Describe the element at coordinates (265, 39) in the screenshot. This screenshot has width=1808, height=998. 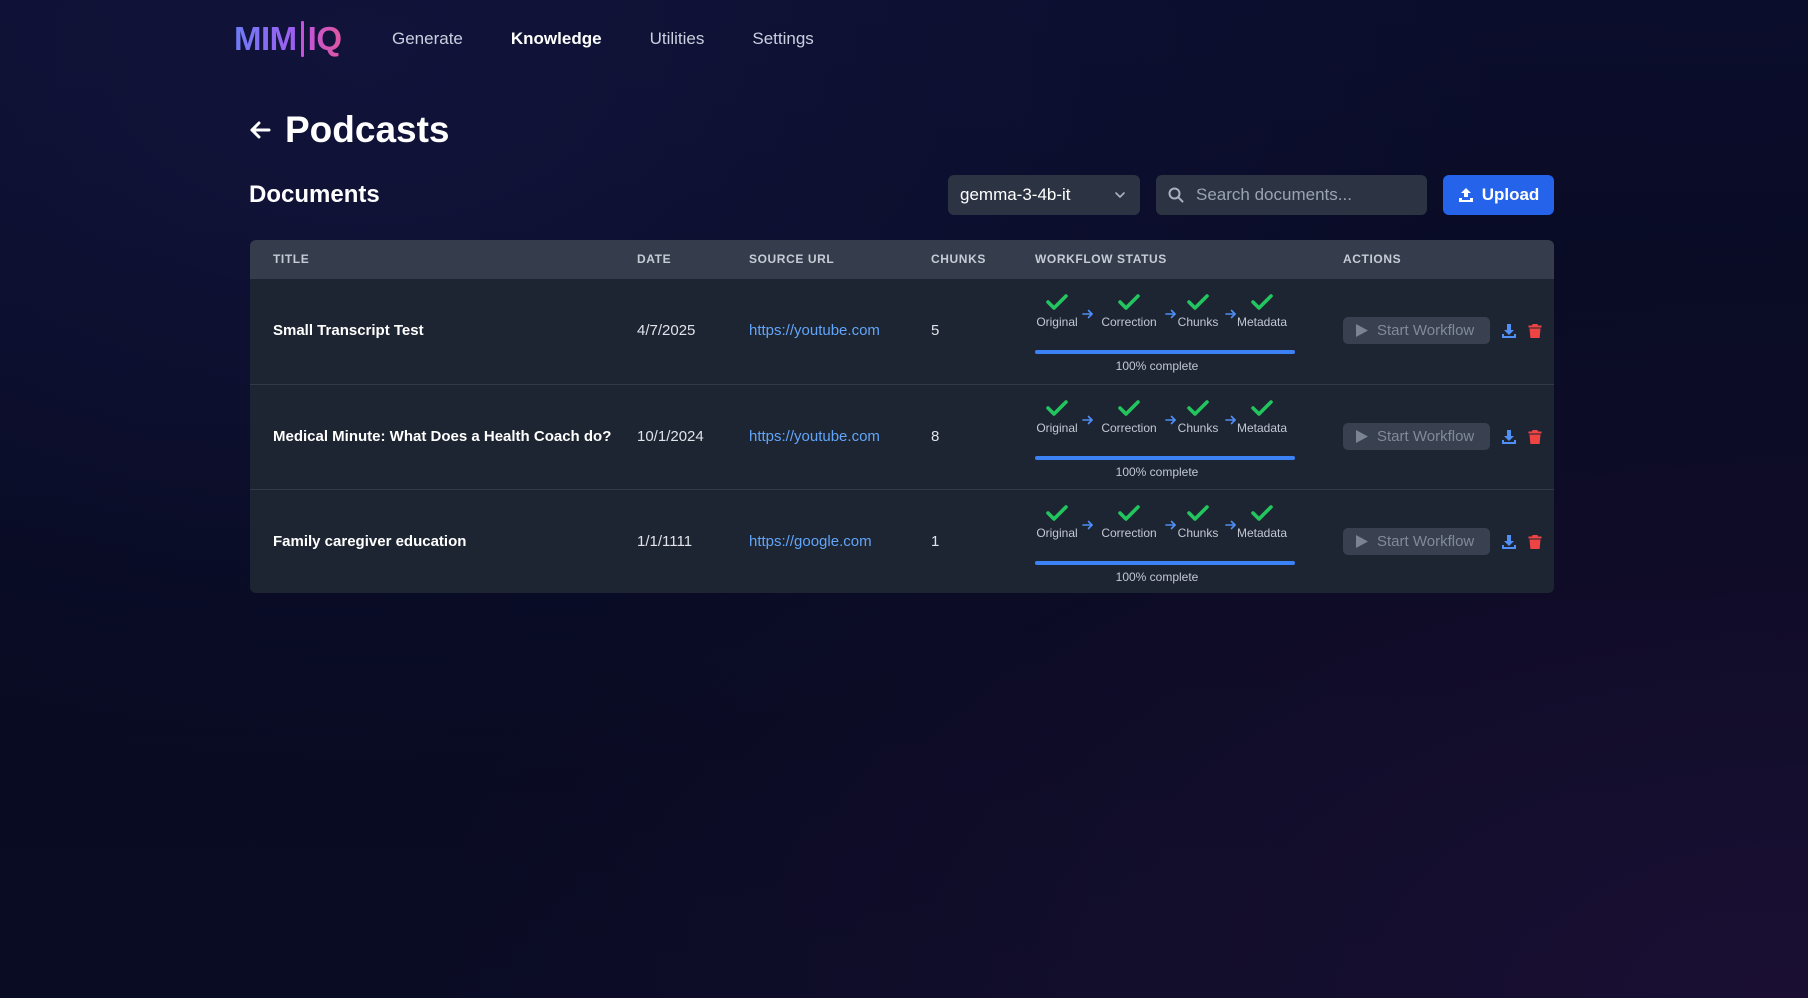
I see `logo-text-left: MIM` at that location.